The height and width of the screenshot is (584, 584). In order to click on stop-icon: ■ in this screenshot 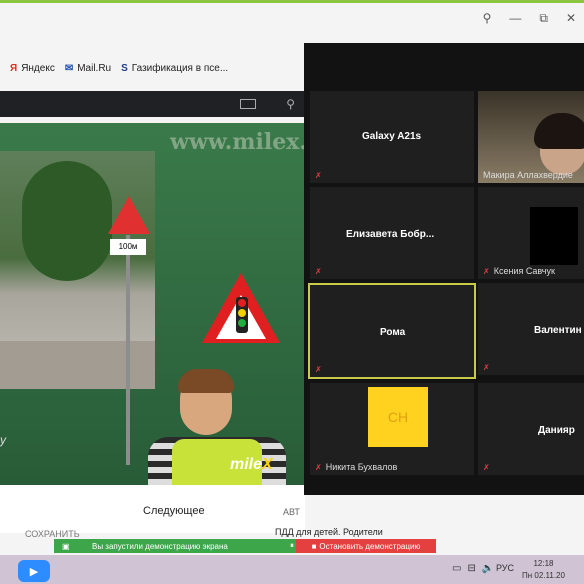, I will do `click(314, 546)`.